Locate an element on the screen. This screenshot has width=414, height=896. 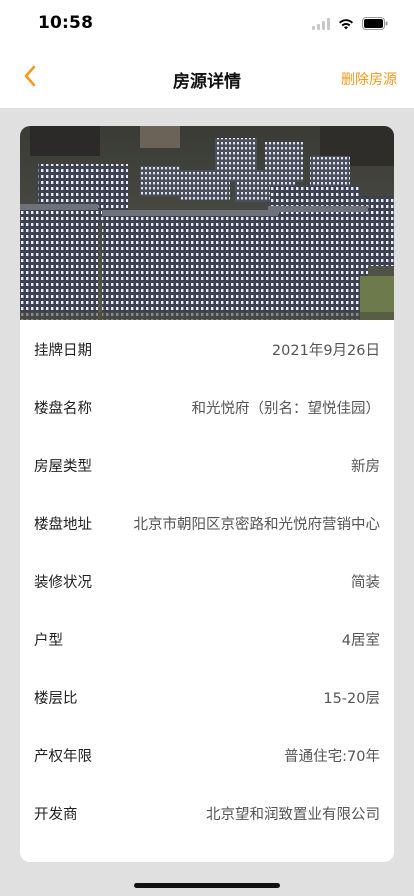
detail-value: 北京望和润致置业有限公司 is located at coordinates (293, 815).